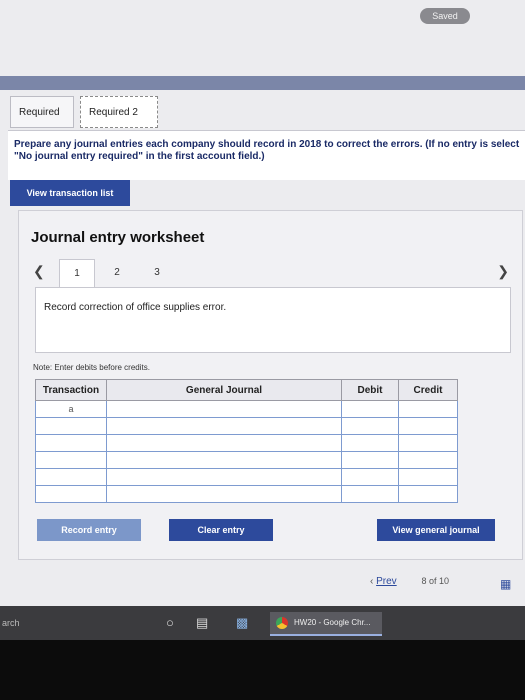 The image size is (525, 700). I want to click on record-entry-button: Record entry, so click(89, 530).